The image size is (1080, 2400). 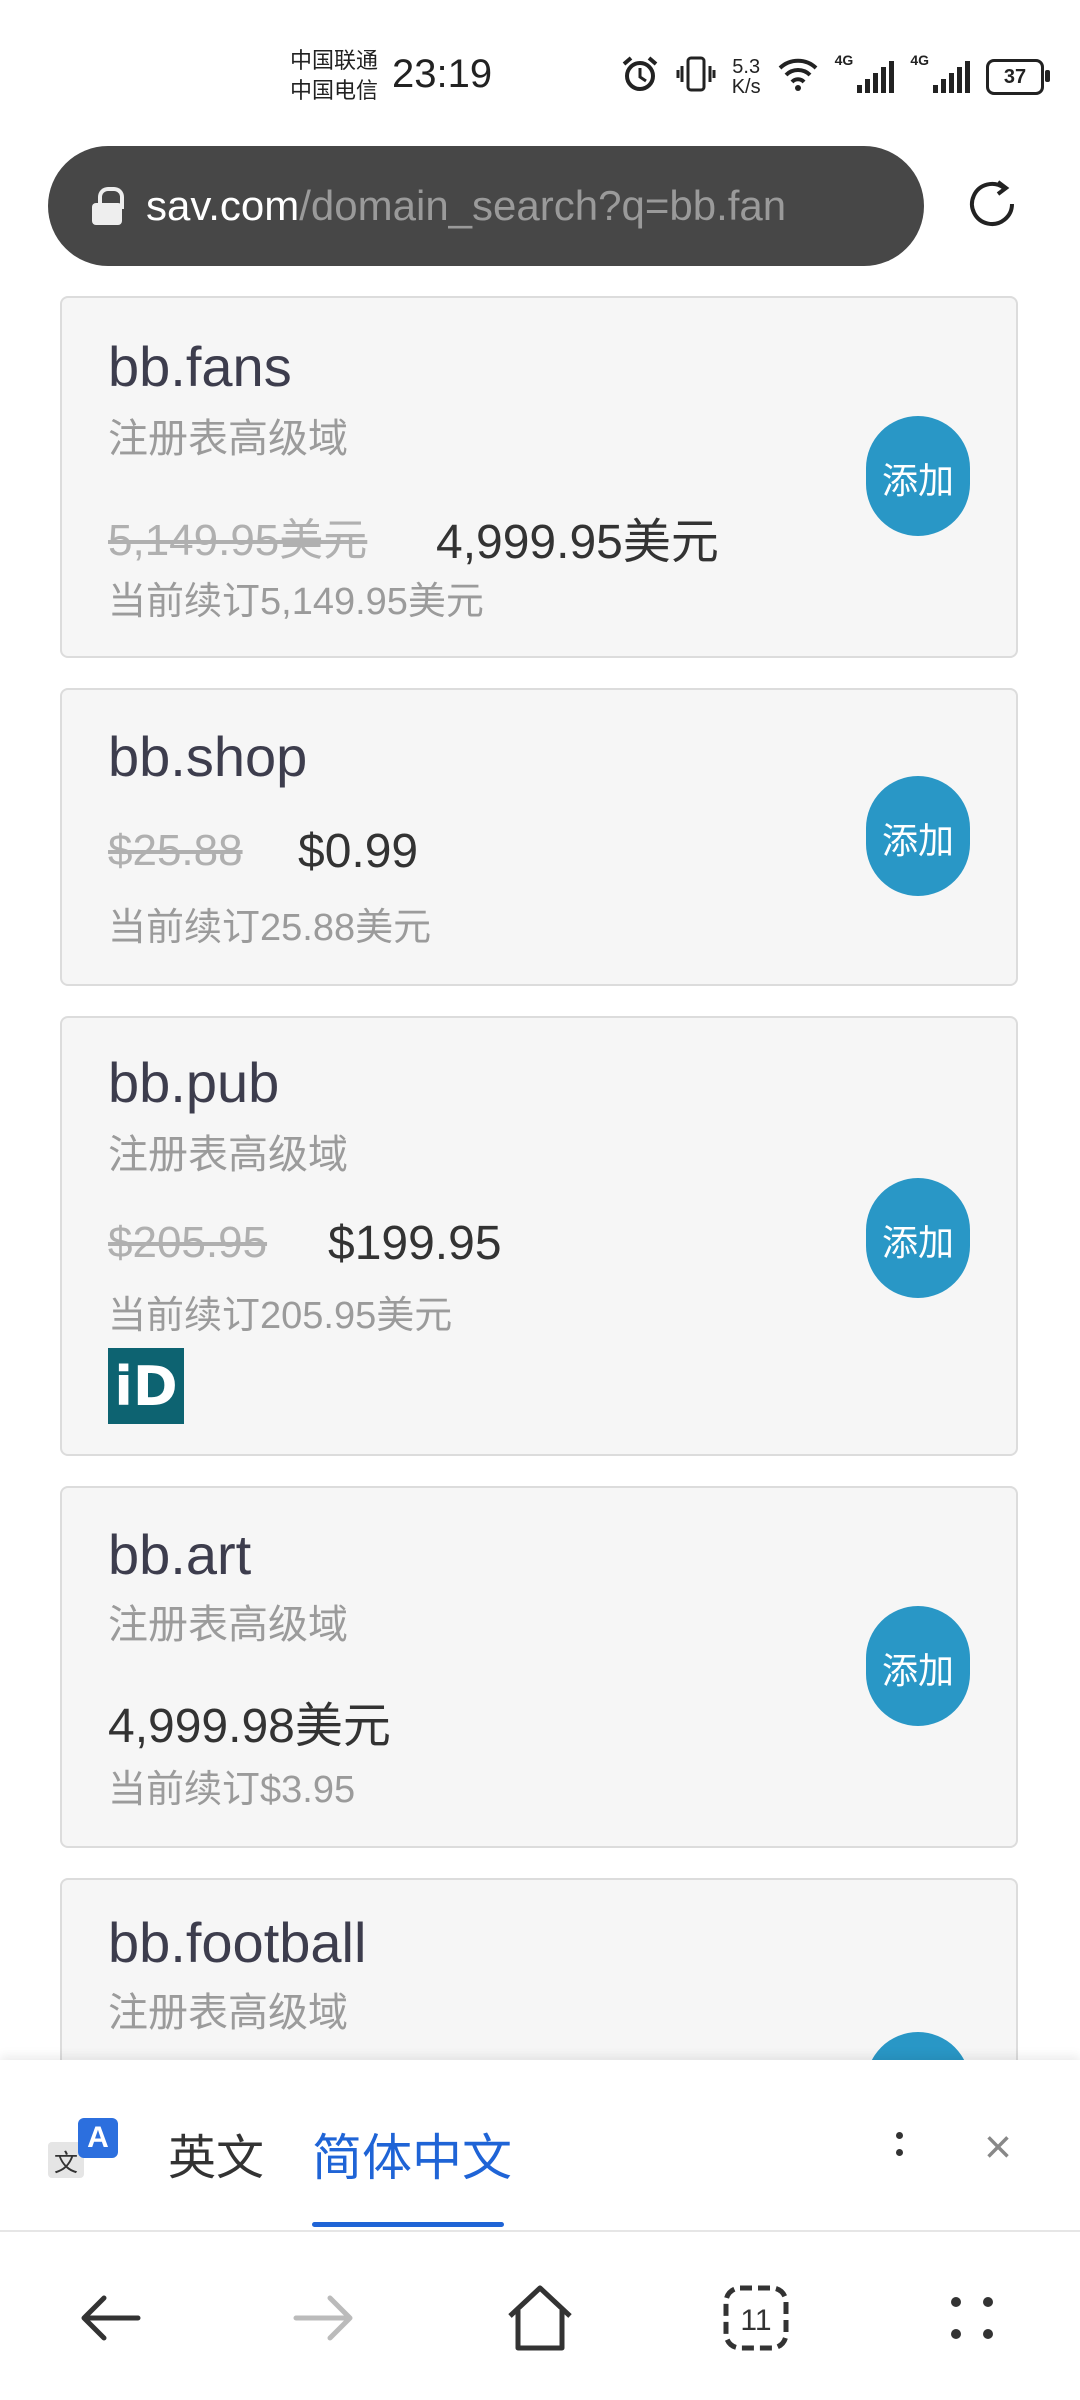 What do you see at coordinates (442, 74) in the screenshot?
I see `clock: 23:19` at bounding box center [442, 74].